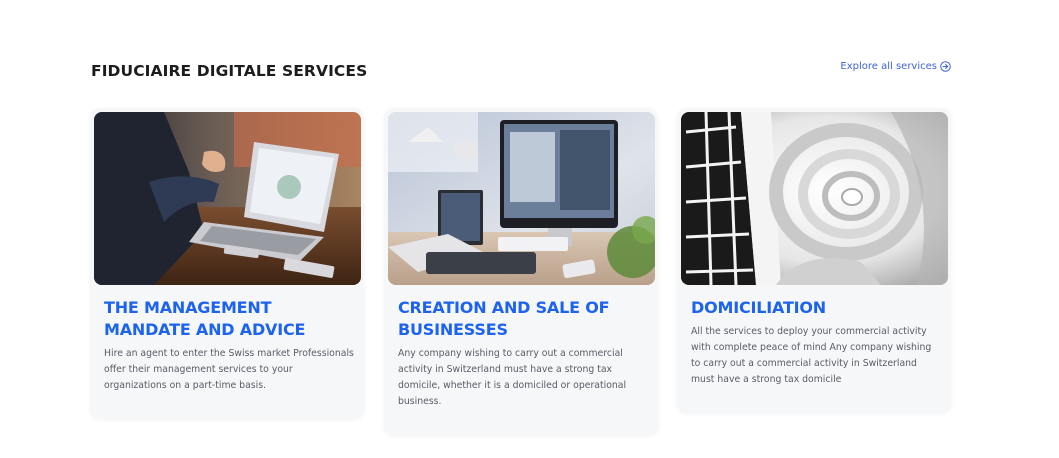 The width and height of the screenshot is (1059, 458). Describe the element at coordinates (227, 198) in the screenshot. I see `business-meeting-laptop-photo` at that location.